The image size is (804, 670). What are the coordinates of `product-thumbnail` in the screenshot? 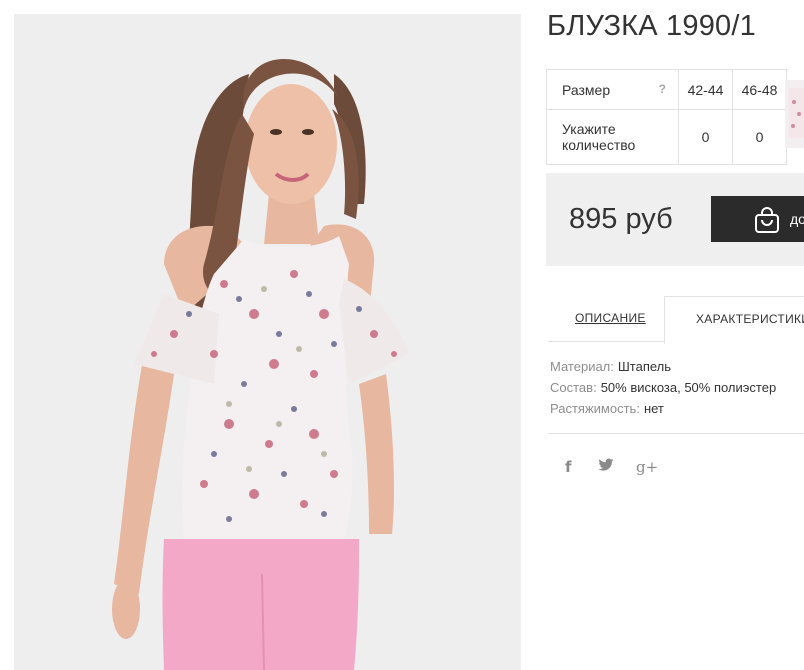 It's located at (794, 114).